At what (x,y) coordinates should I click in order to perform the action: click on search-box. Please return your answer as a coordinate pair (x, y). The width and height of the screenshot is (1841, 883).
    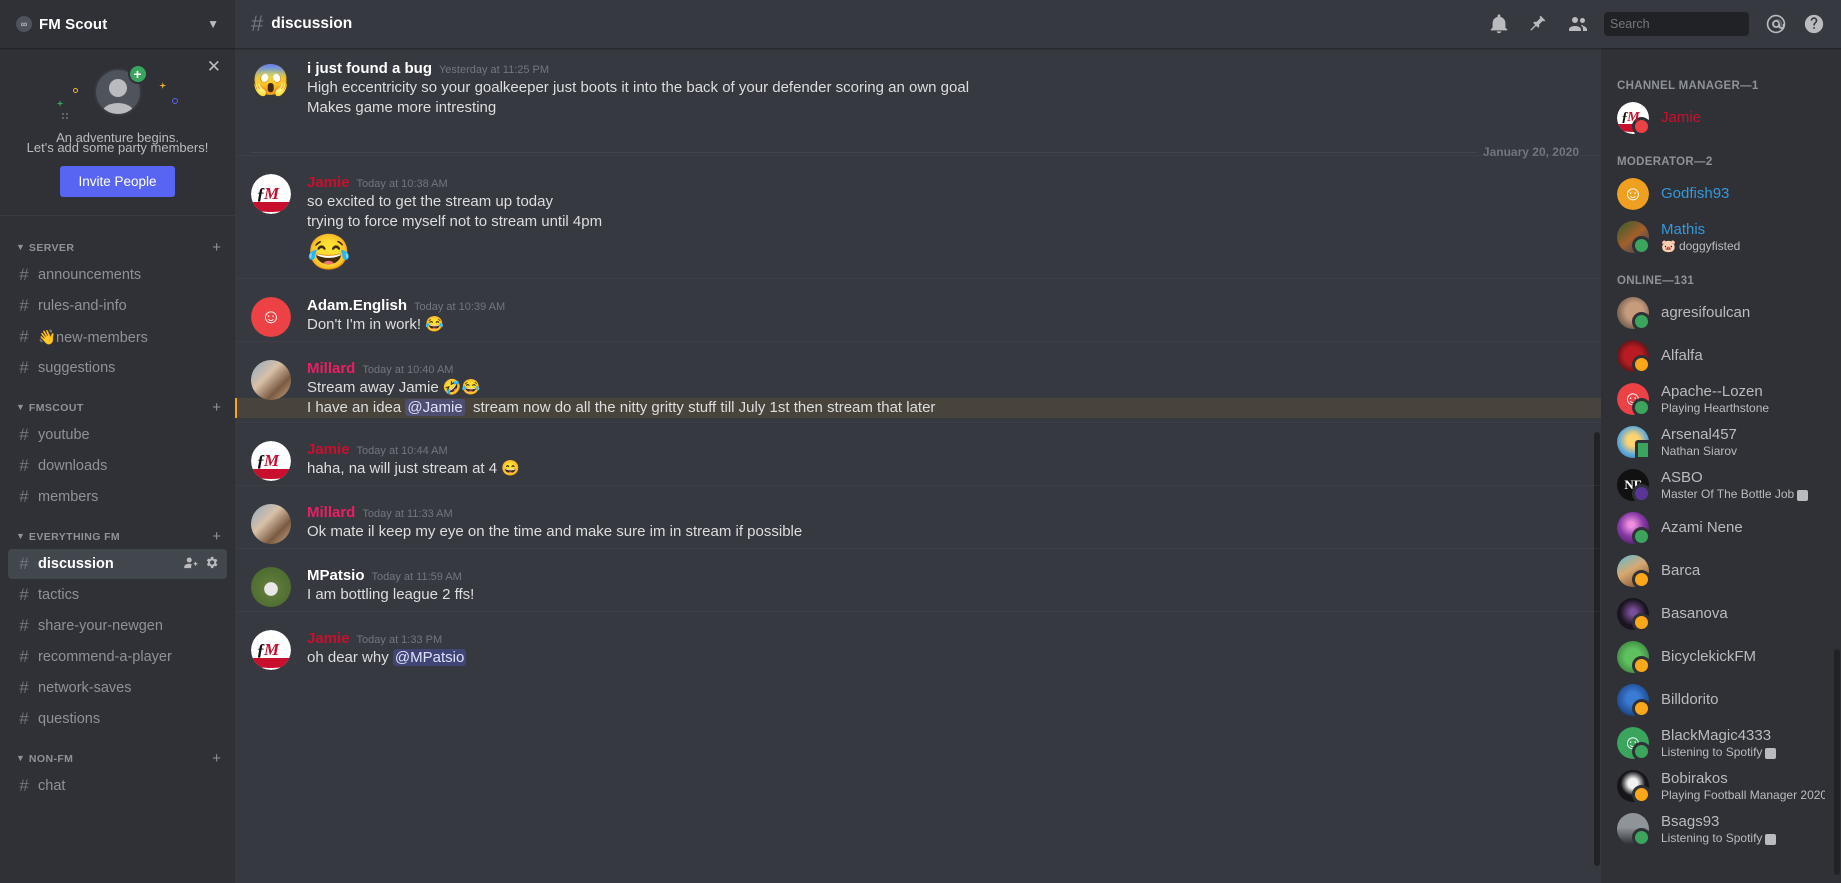
    Looking at the image, I should click on (1694, 24).